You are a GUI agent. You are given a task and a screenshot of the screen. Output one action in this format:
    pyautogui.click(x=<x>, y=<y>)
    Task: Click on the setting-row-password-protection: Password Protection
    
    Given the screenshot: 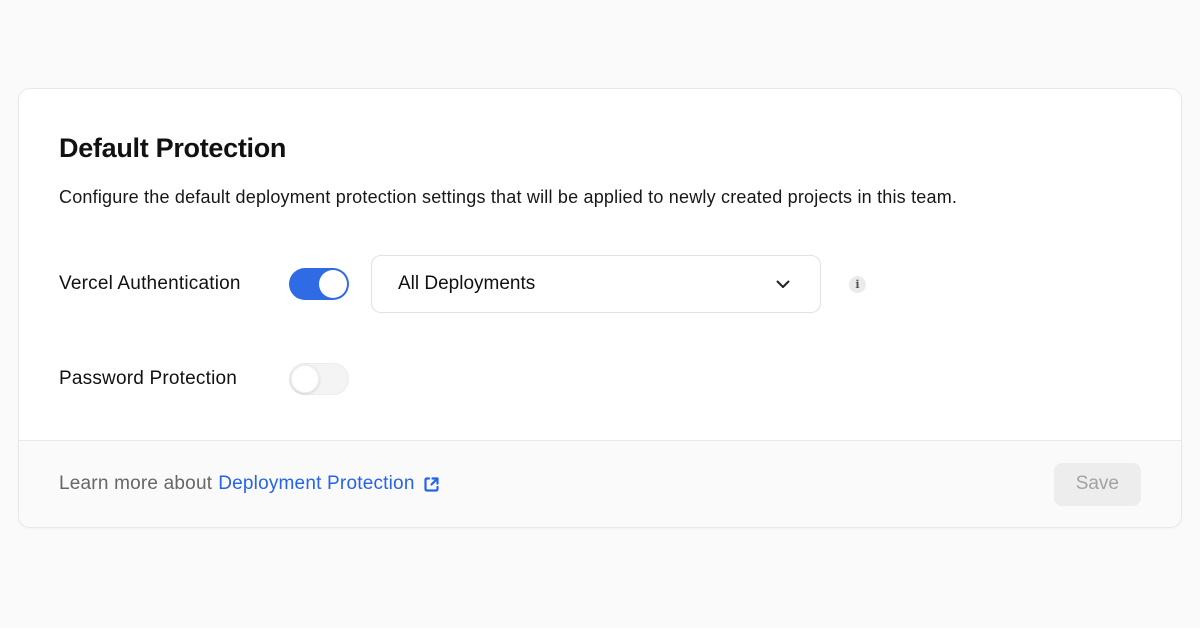 What is the action you would take?
    pyautogui.click(x=600, y=379)
    